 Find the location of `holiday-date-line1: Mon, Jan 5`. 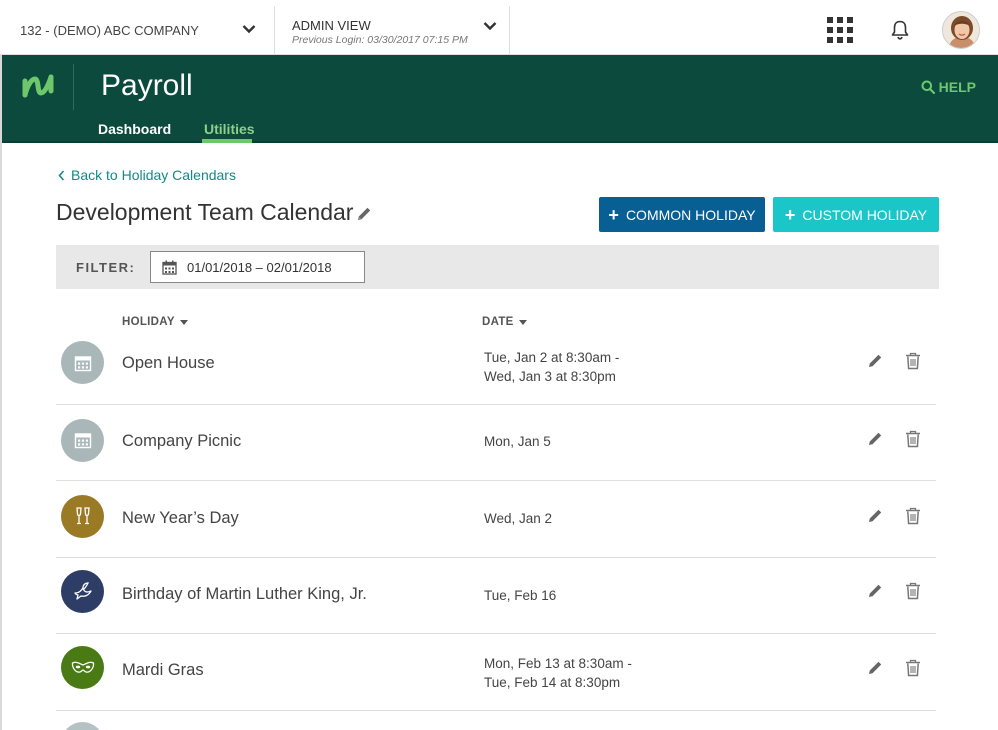

holiday-date-line1: Mon, Jan 5 is located at coordinates (517, 441).